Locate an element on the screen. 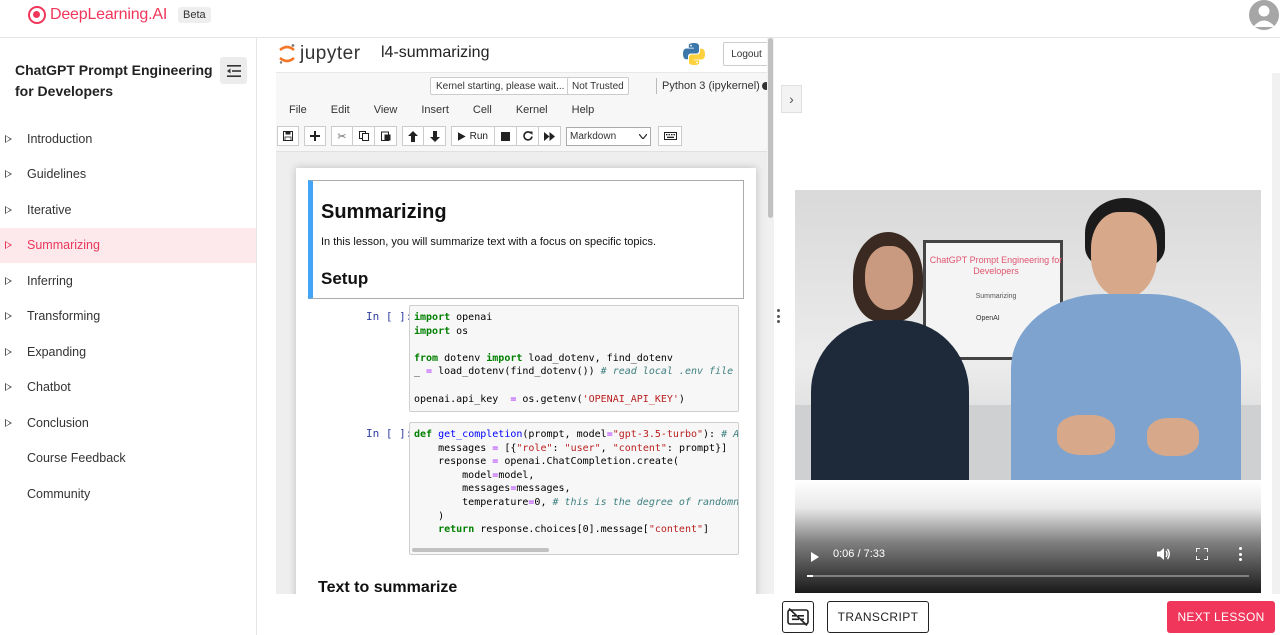 The height and width of the screenshot is (635, 1280). restart-kernel-button is located at coordinates (528, 136).